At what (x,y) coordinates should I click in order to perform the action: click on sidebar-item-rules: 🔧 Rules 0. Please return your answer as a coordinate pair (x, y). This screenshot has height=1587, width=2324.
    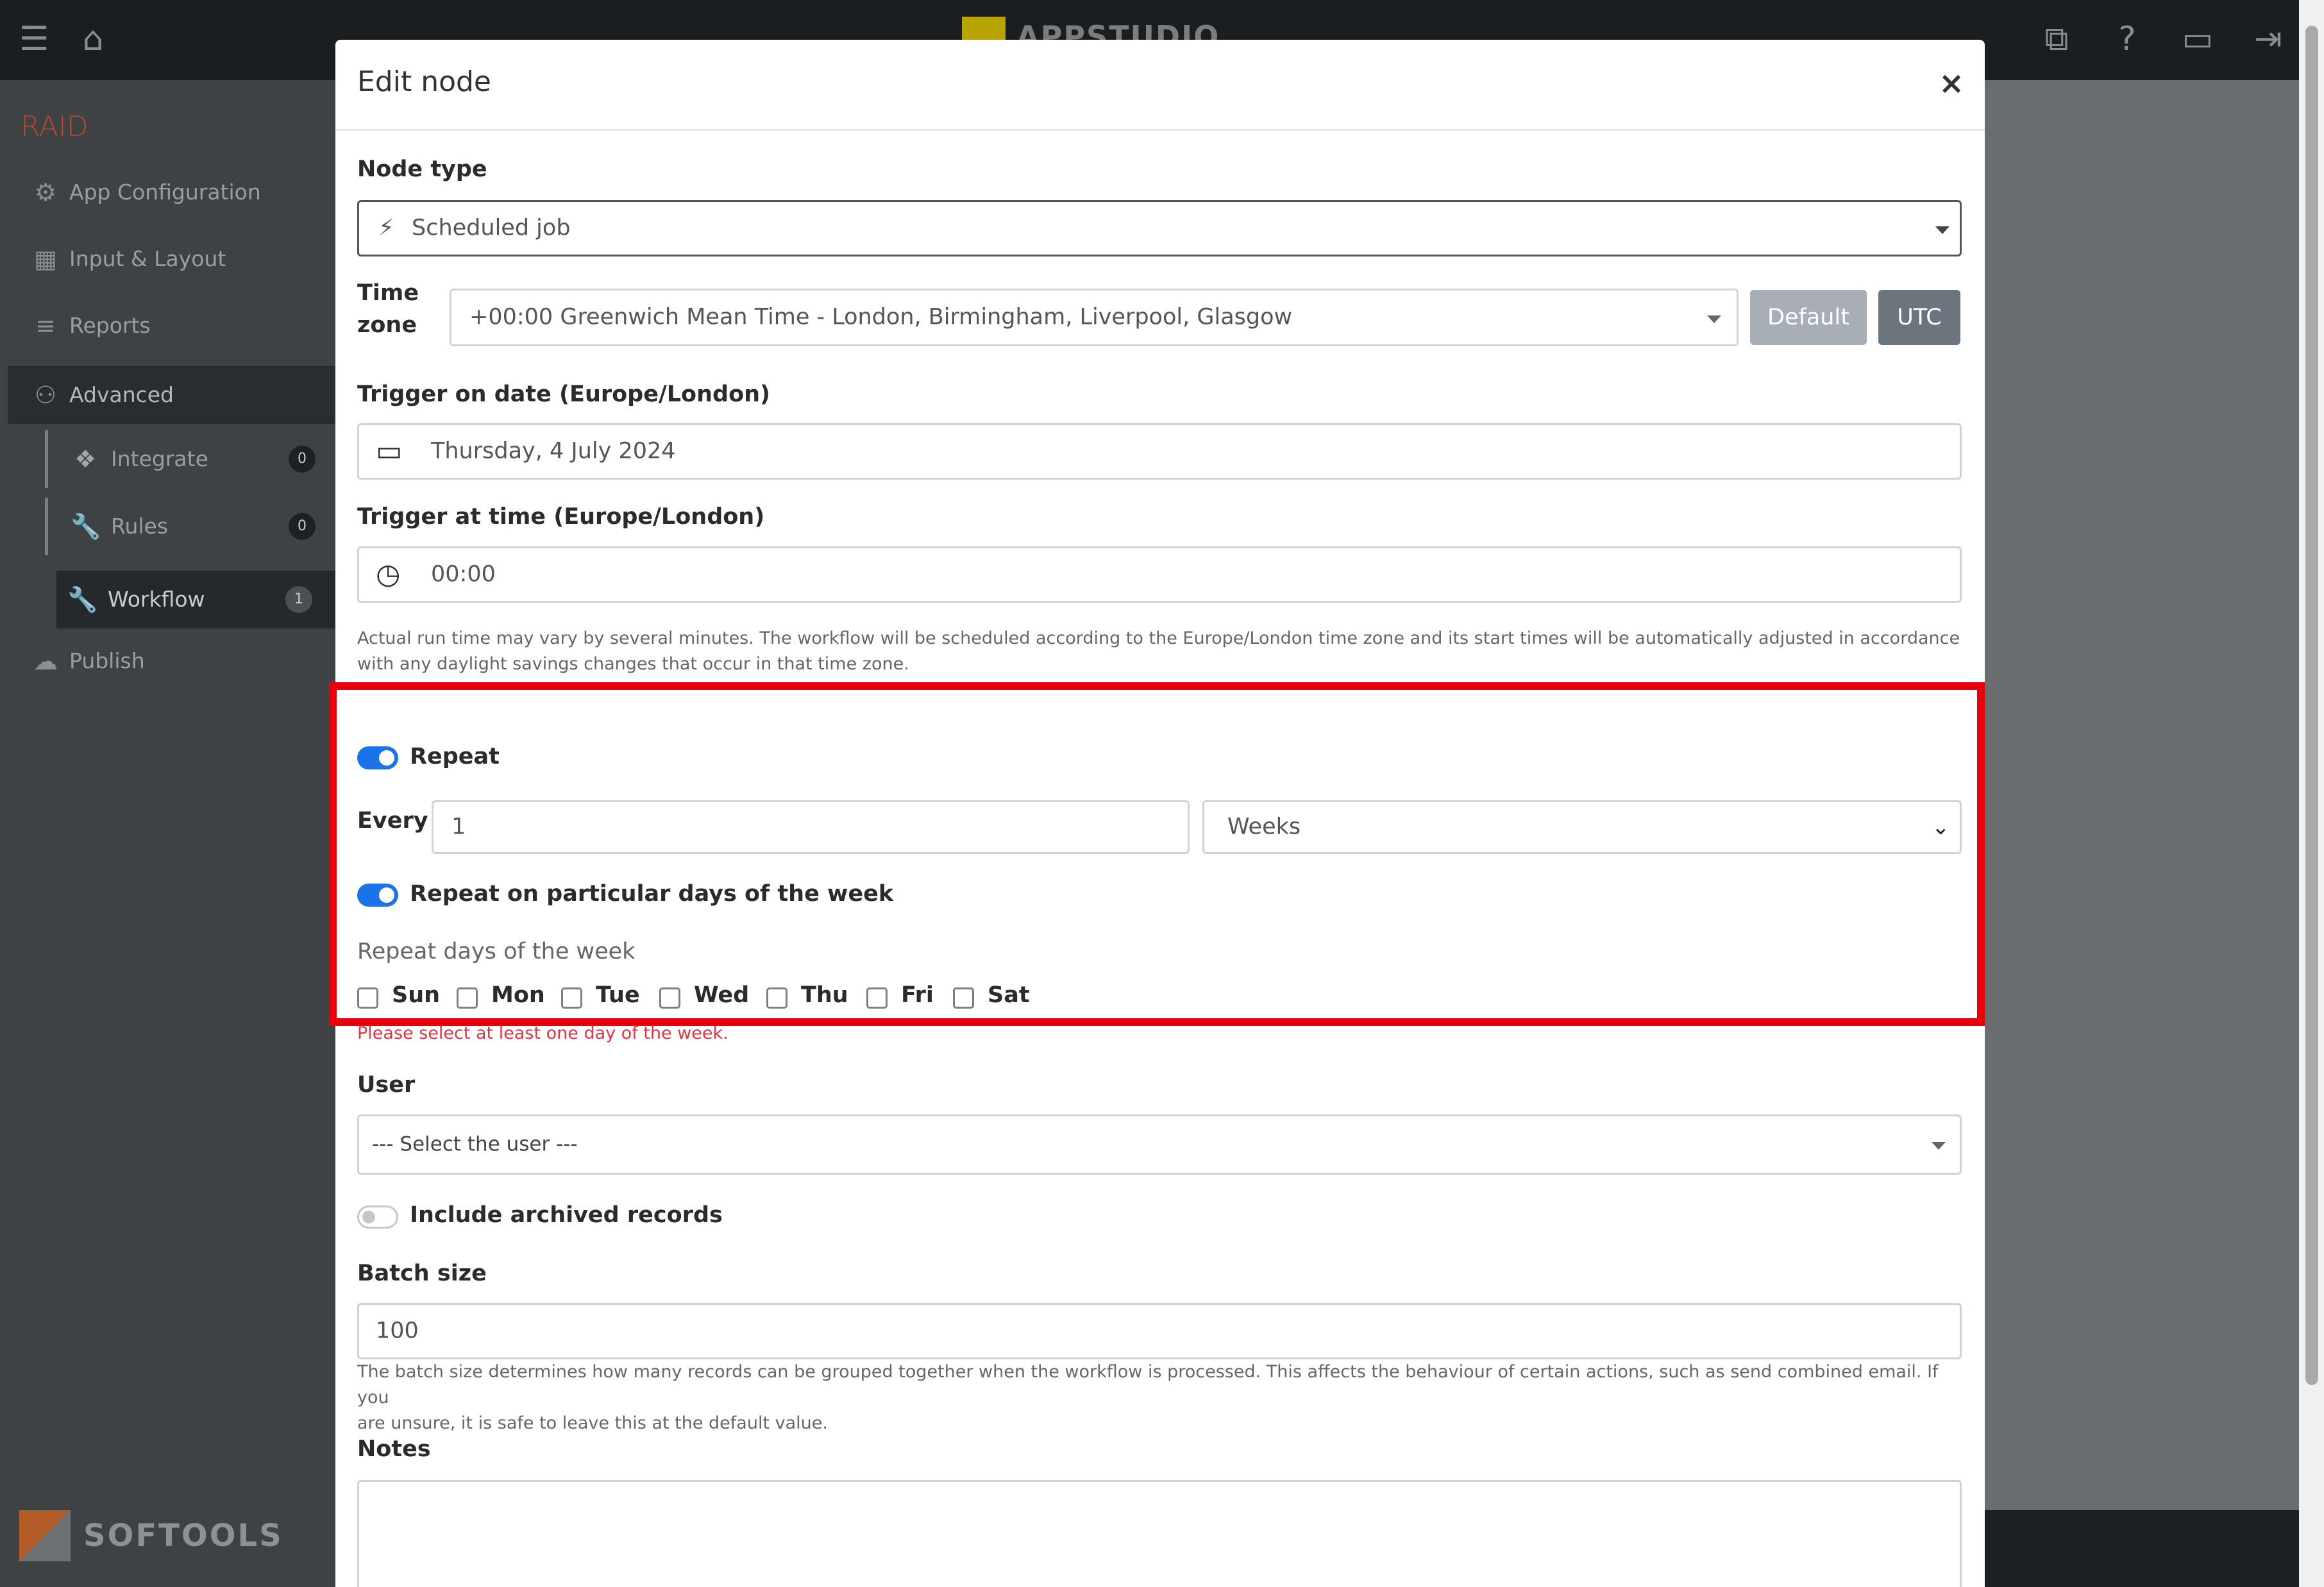
    Looking at the image, I should click on (190, 526).